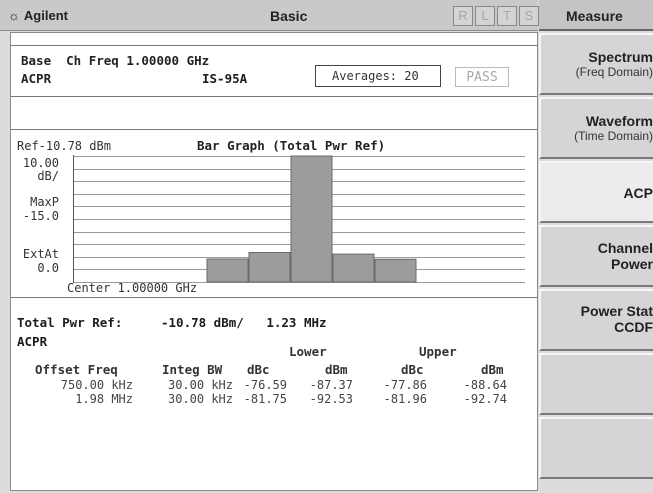 The height and width of the screenshot is (493, 653). I want to click on status-indicators: R L T S, so click(496, 16).